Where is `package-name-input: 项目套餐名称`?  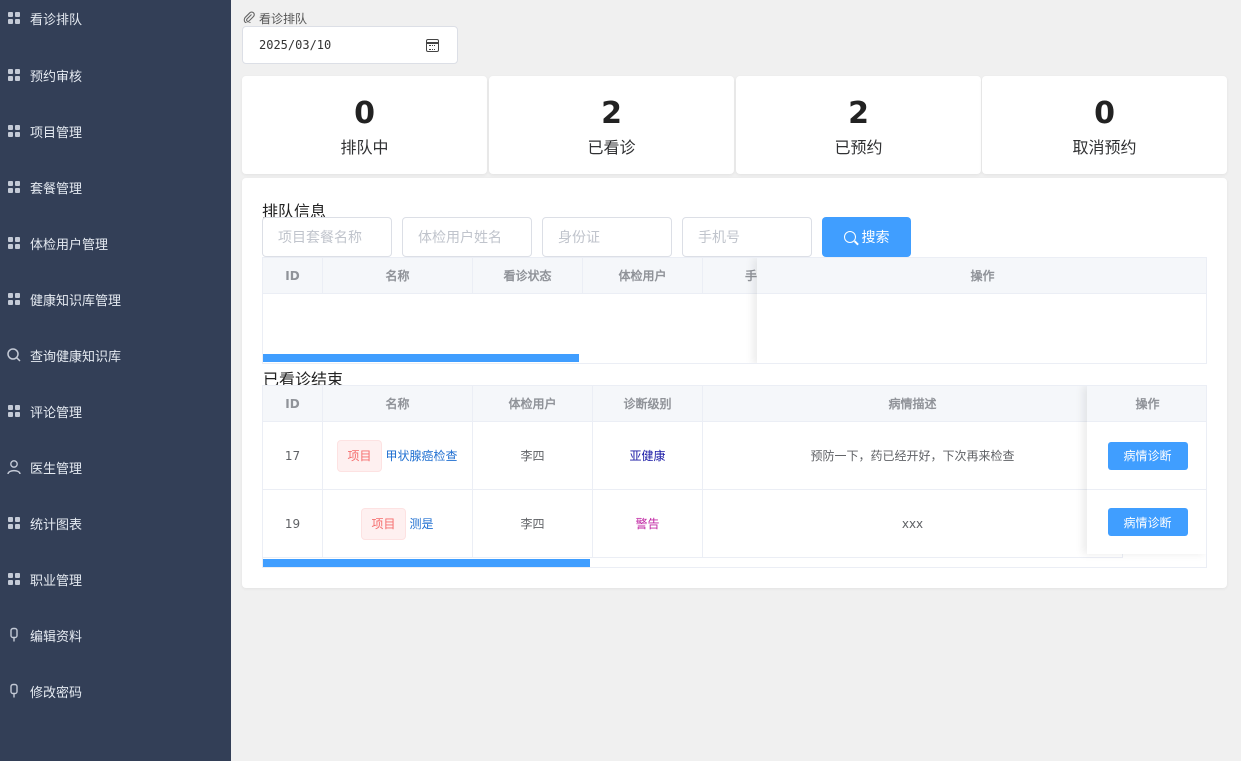 package-name-input: 项目套餐名称 is located at coordinates (327, 237).